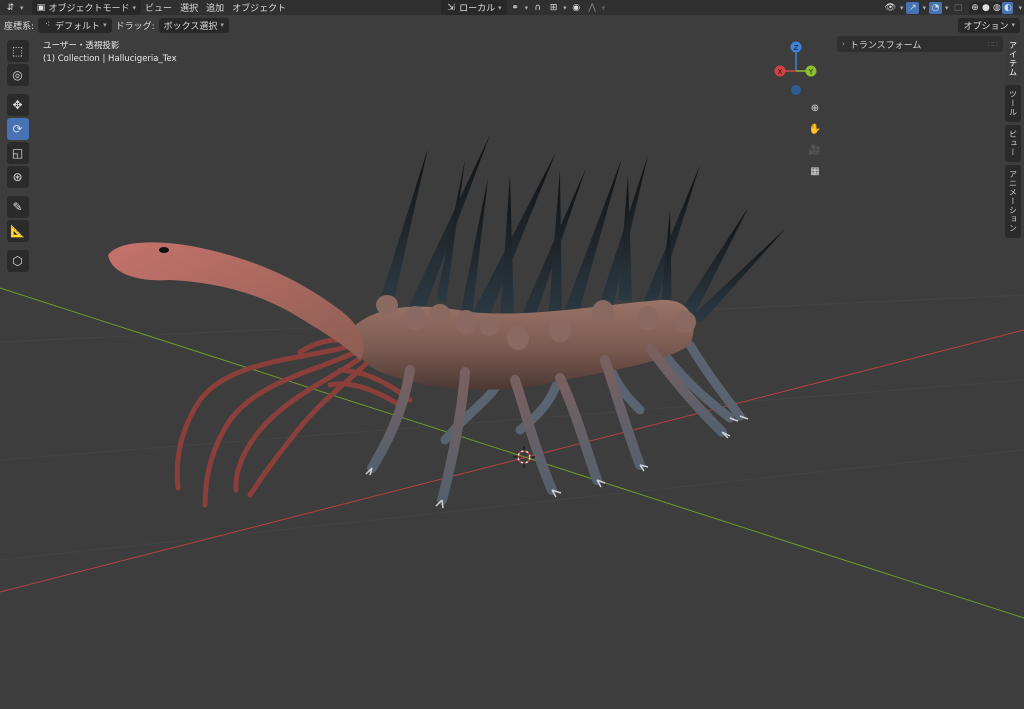  I want to click on coord-system-field: 座標系:, so click(19, 25).